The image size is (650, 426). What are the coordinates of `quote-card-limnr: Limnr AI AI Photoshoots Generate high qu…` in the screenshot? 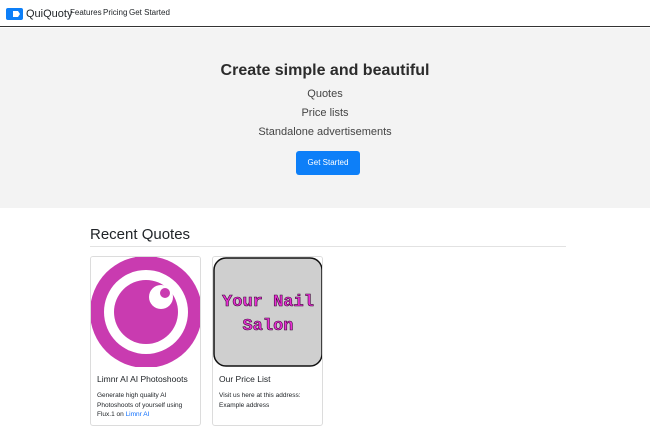 It's located at (145, 341).